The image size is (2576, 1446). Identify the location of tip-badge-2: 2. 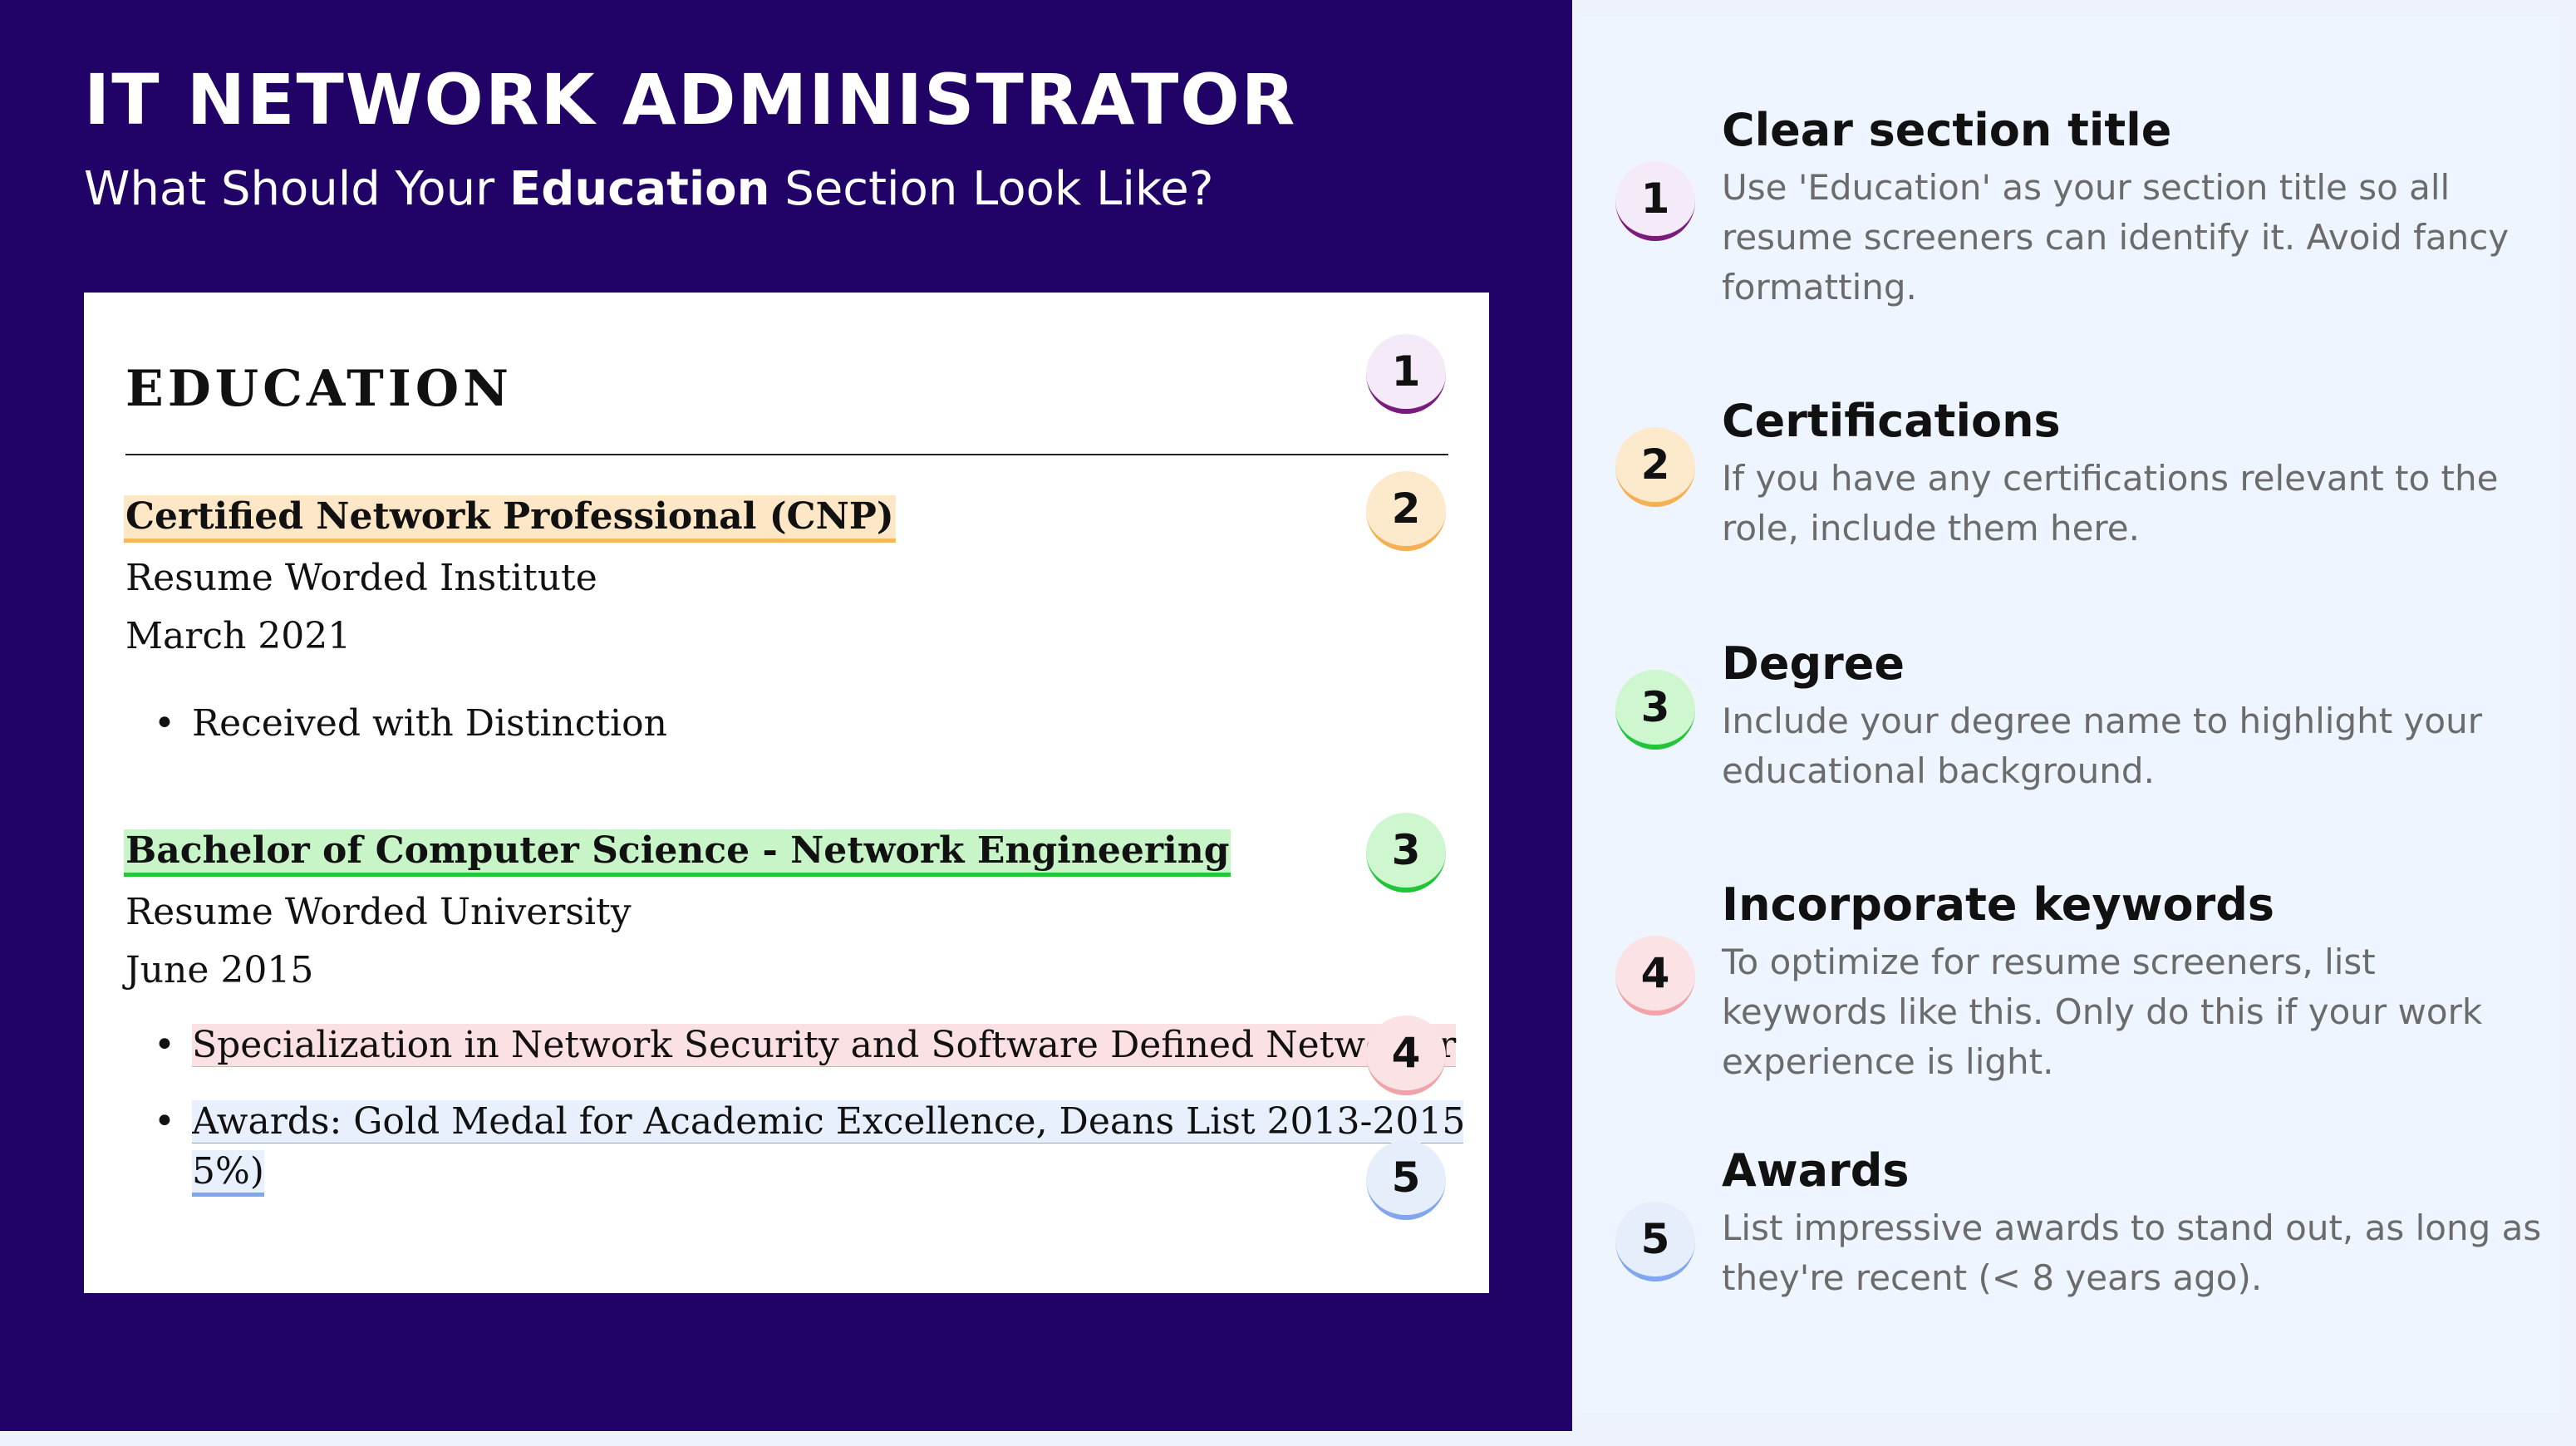
(1655, 467).